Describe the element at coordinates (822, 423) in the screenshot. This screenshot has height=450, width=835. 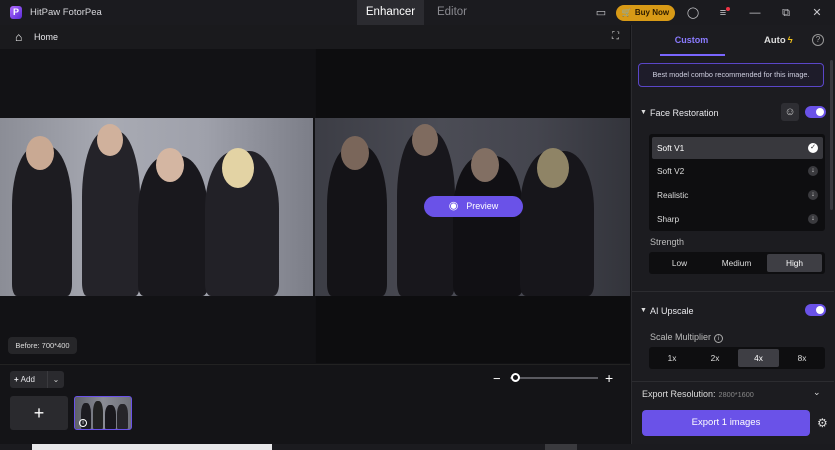
I see `gear-icon: ⚙` at that location.